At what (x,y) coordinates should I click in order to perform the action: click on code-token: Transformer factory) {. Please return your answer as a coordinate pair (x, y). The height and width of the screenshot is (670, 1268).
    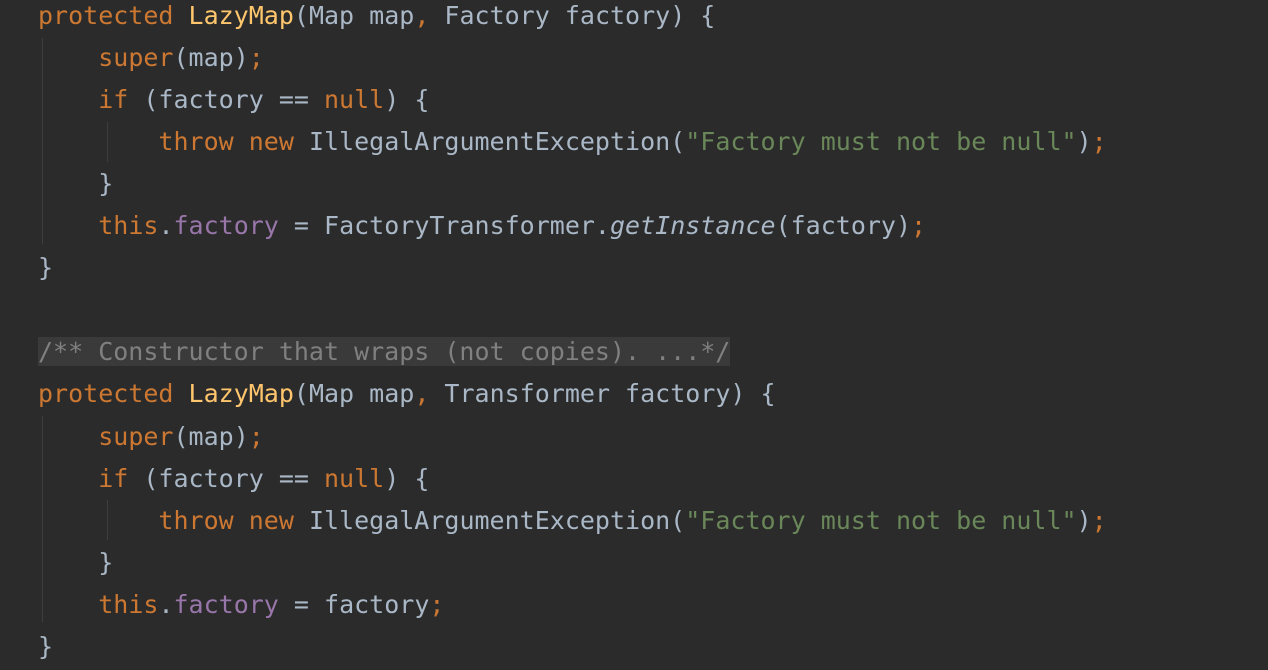
    Looking at the image, I should click on (602, 394).